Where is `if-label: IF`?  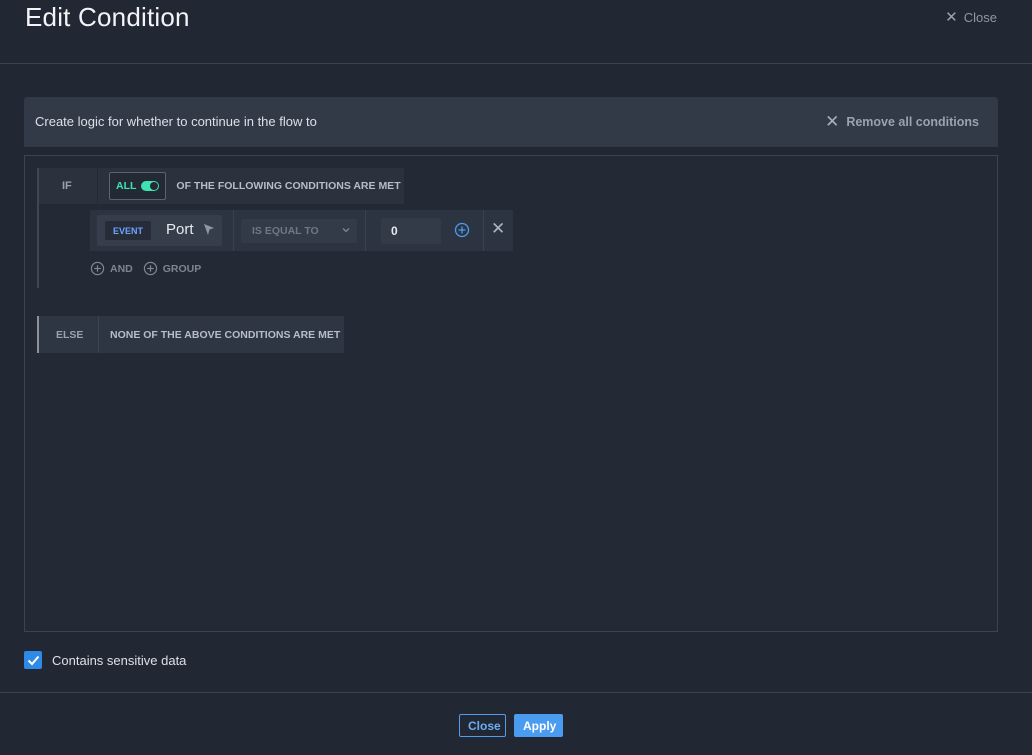 if-label: IF is located at coordinates (68, 186).